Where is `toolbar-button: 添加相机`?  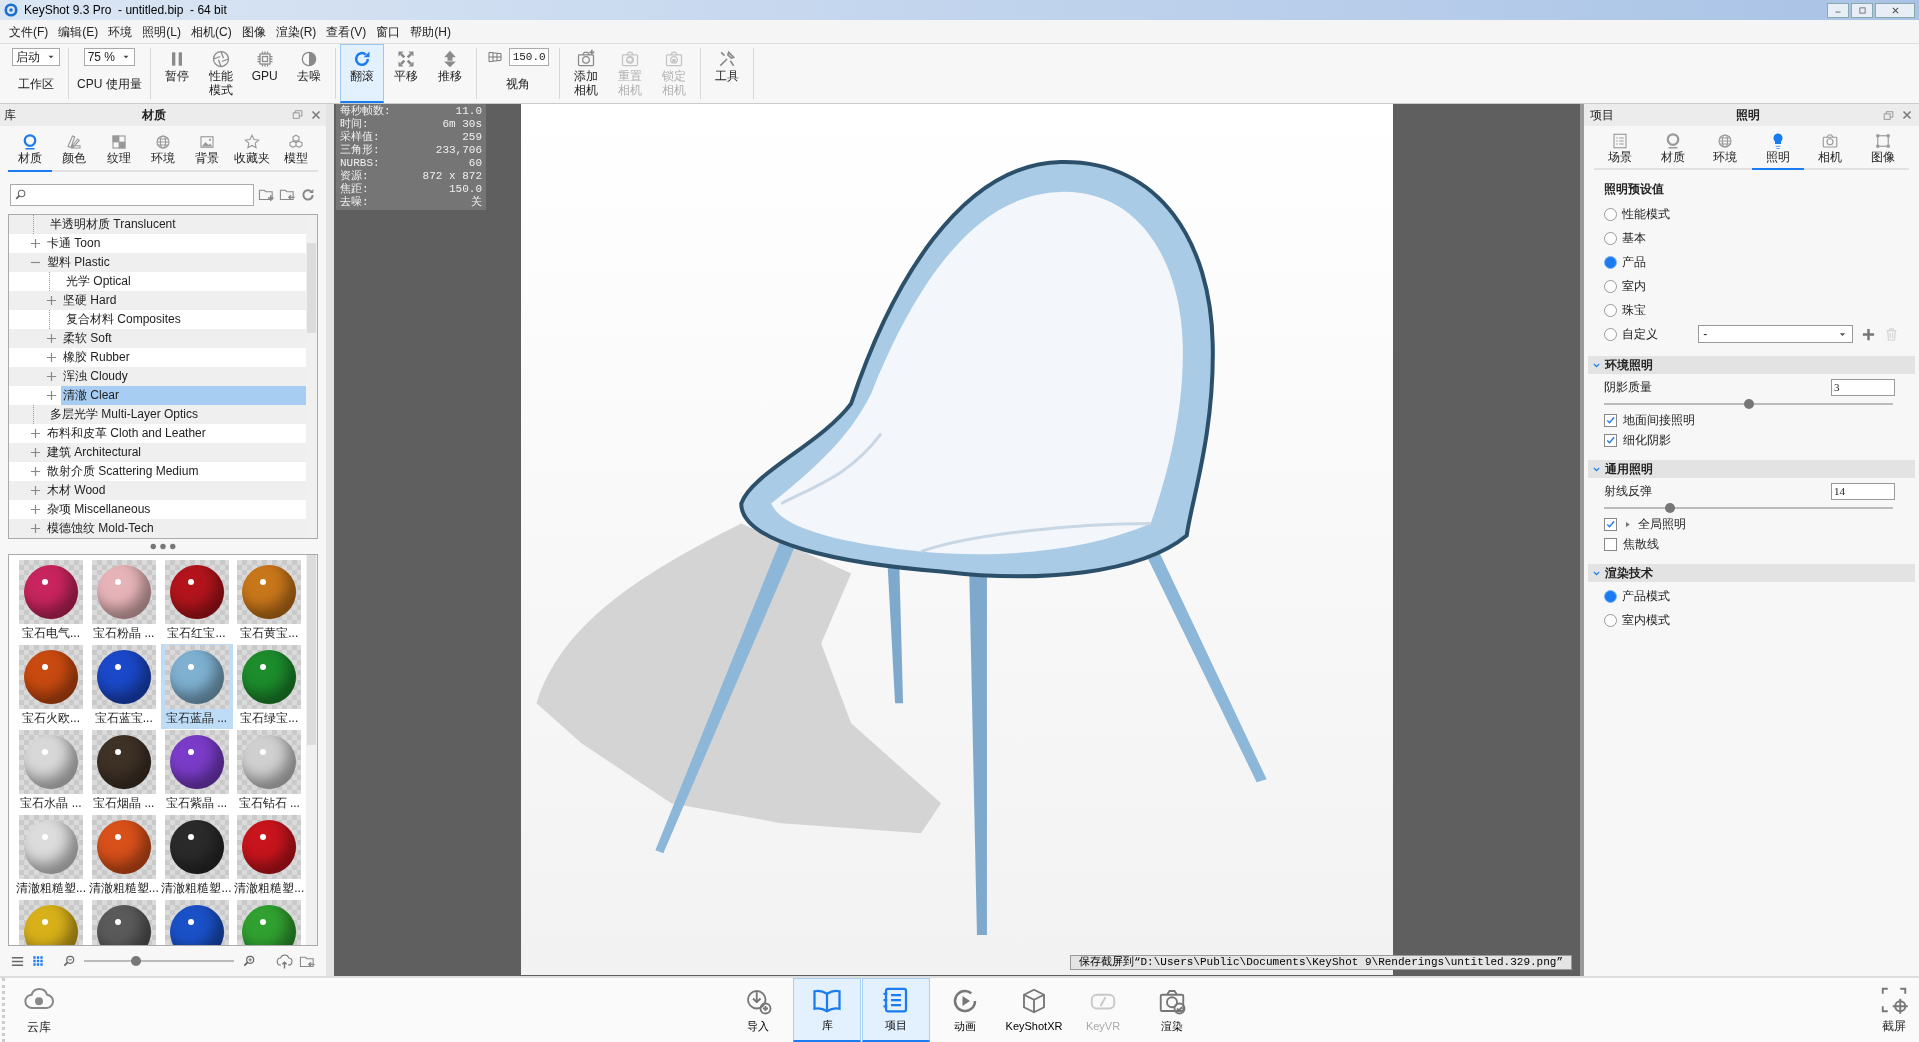
toolbar-button: 添加相机 is located at coordinates (585, 73).